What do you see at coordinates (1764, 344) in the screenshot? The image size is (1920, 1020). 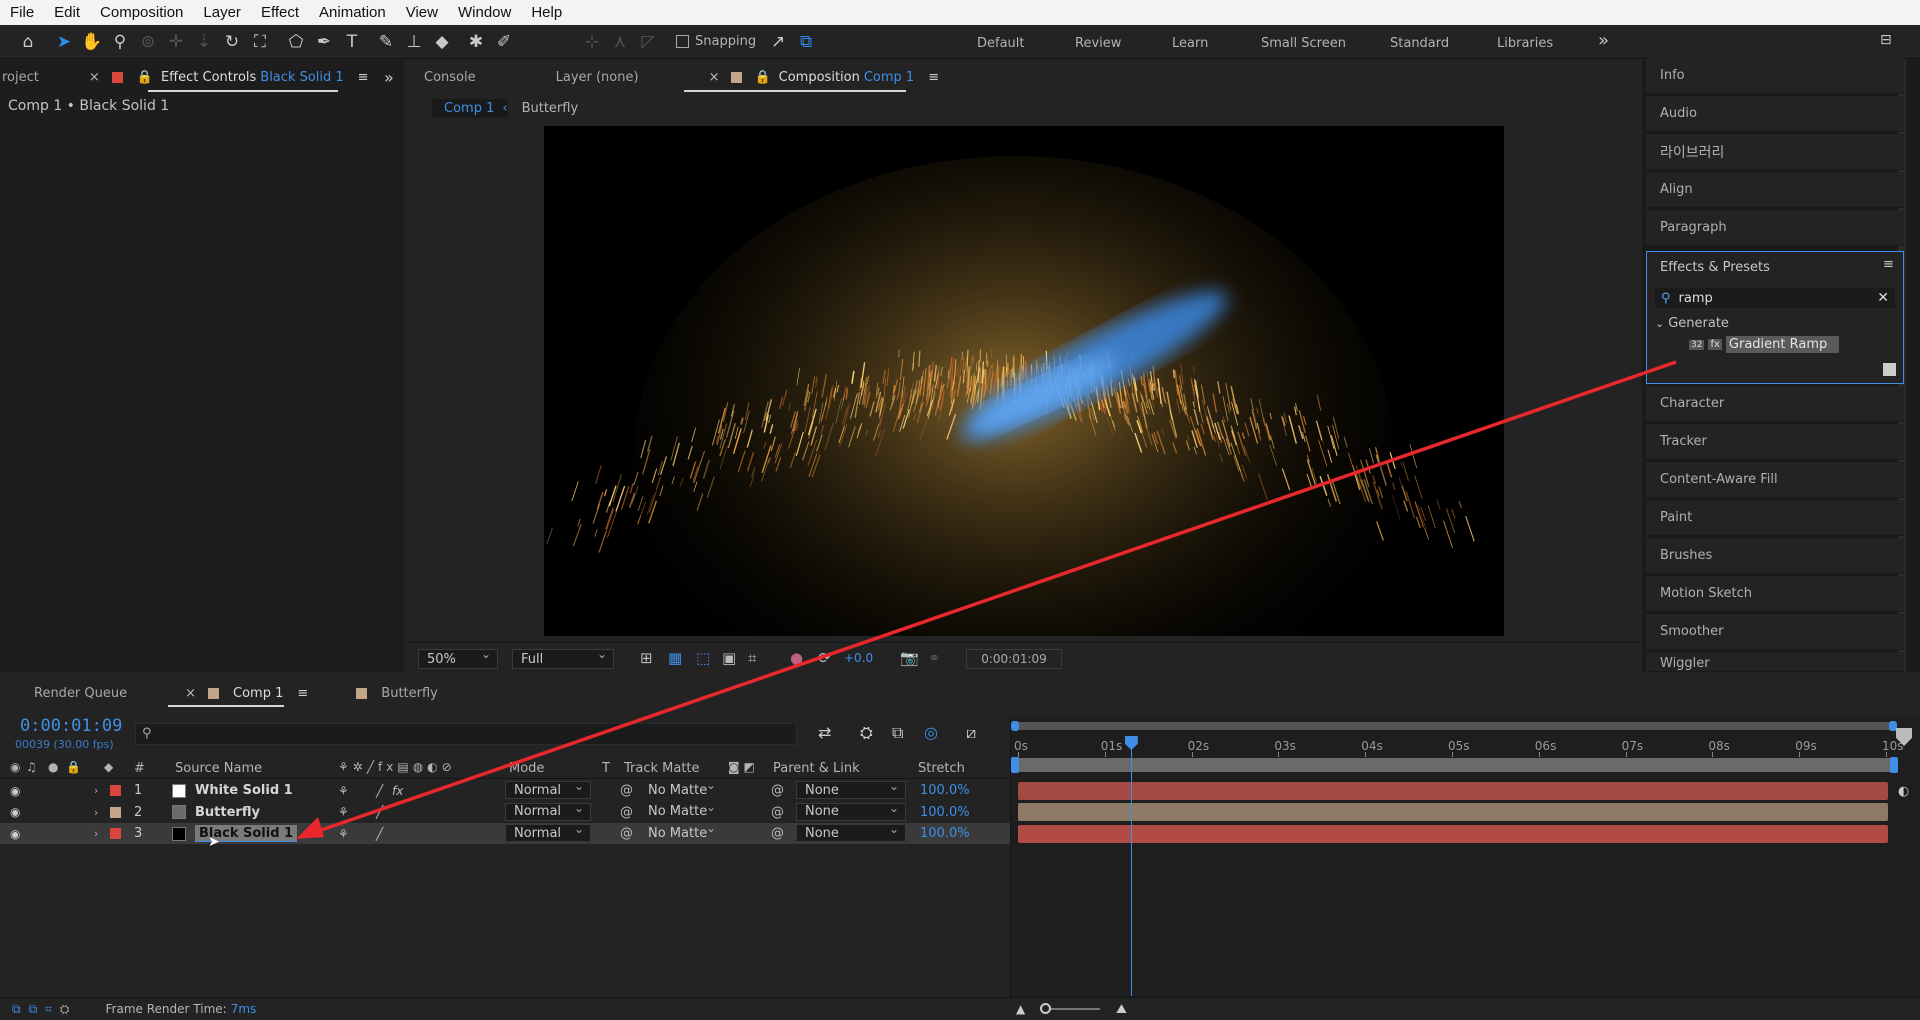 I see `effect-gradient-ramp: 32 fx Gradient Ramp` at bounding box center [1764, 344].